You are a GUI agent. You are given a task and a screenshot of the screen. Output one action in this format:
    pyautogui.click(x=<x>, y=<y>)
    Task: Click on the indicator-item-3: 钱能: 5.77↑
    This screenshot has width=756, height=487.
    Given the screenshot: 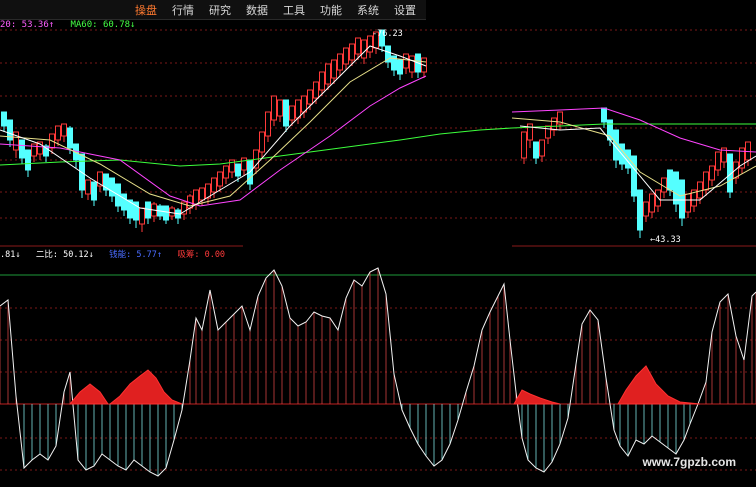 What is the action you would take?
    pyautogui.click(x=135, y=255)
    